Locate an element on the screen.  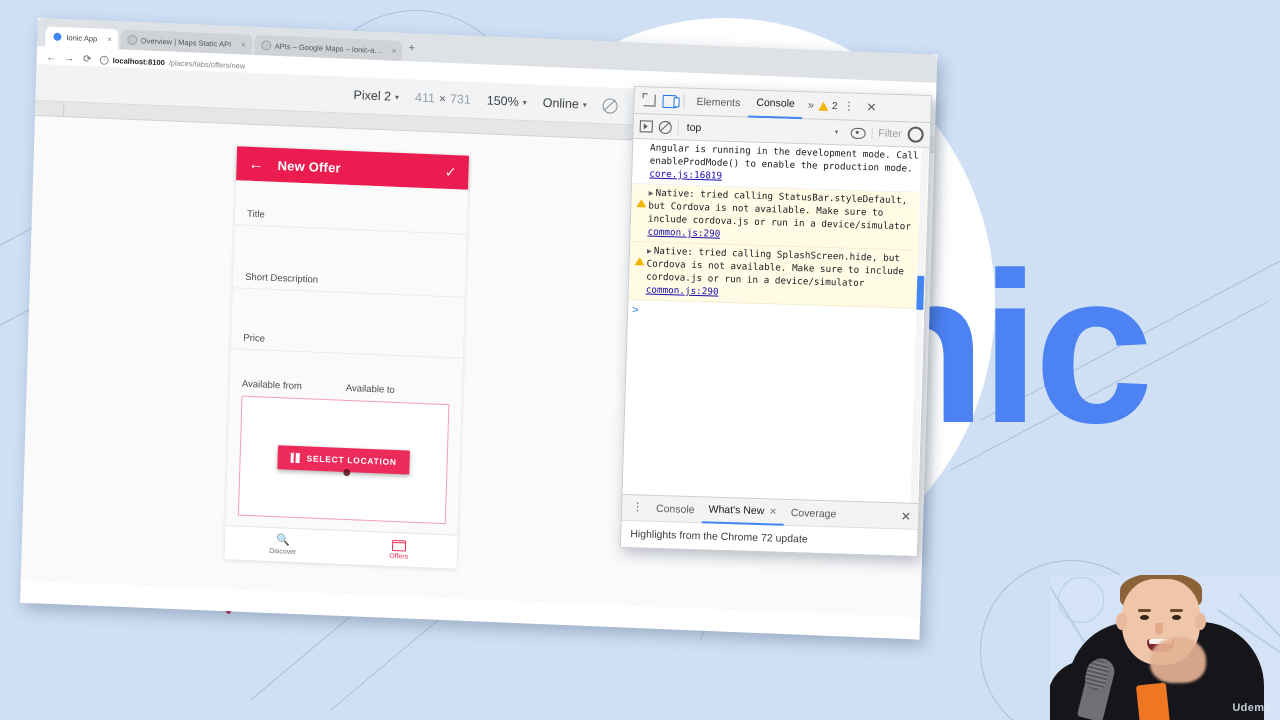
price-field-label: Price is located at coordinates (254, 338).